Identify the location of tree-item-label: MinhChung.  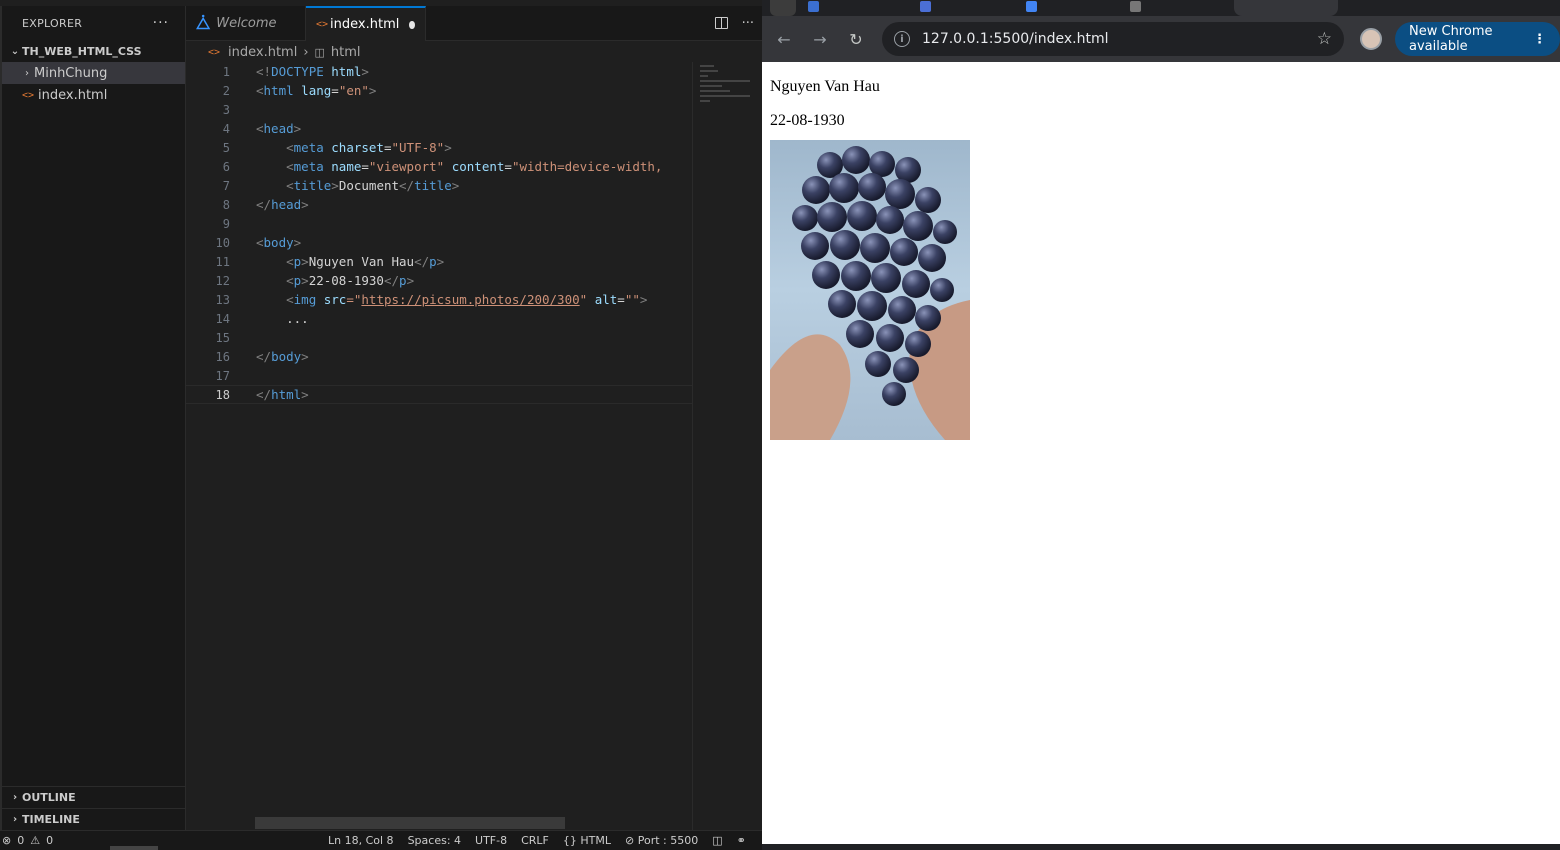
(71, 73).